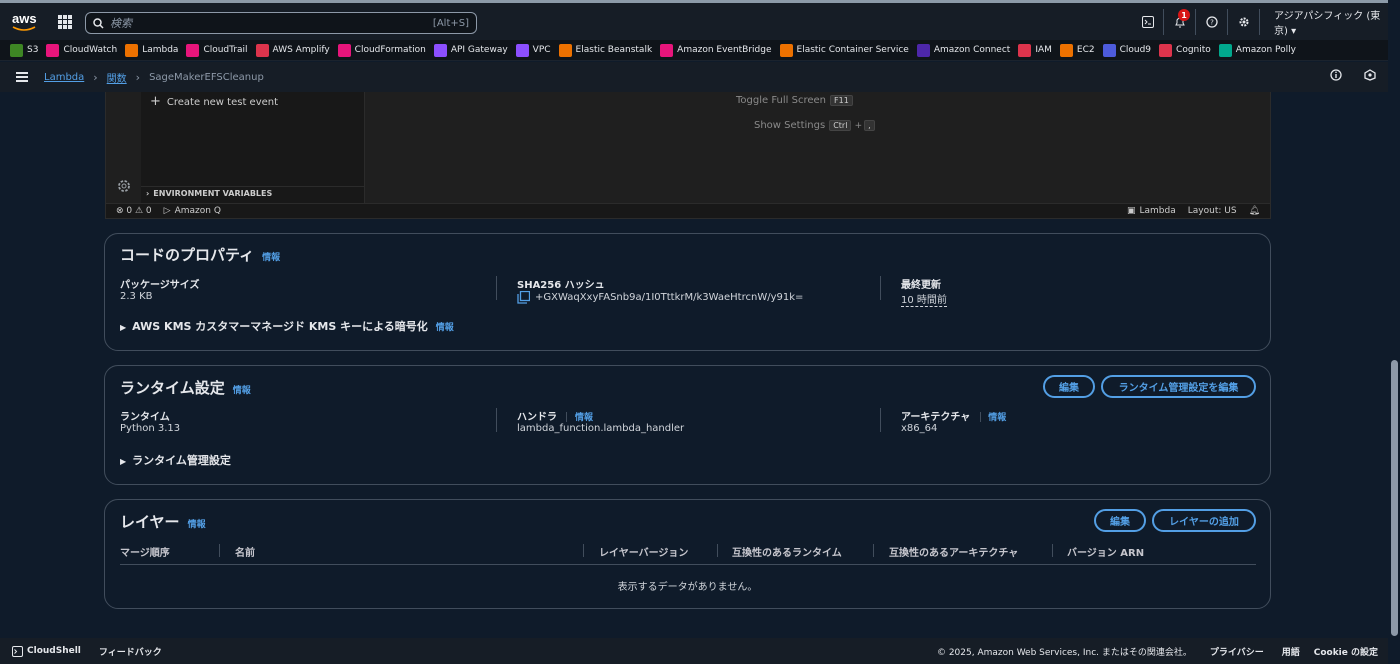  I want to click on favorite-aws-amplify: AWS Amplify, so click(292, 50).